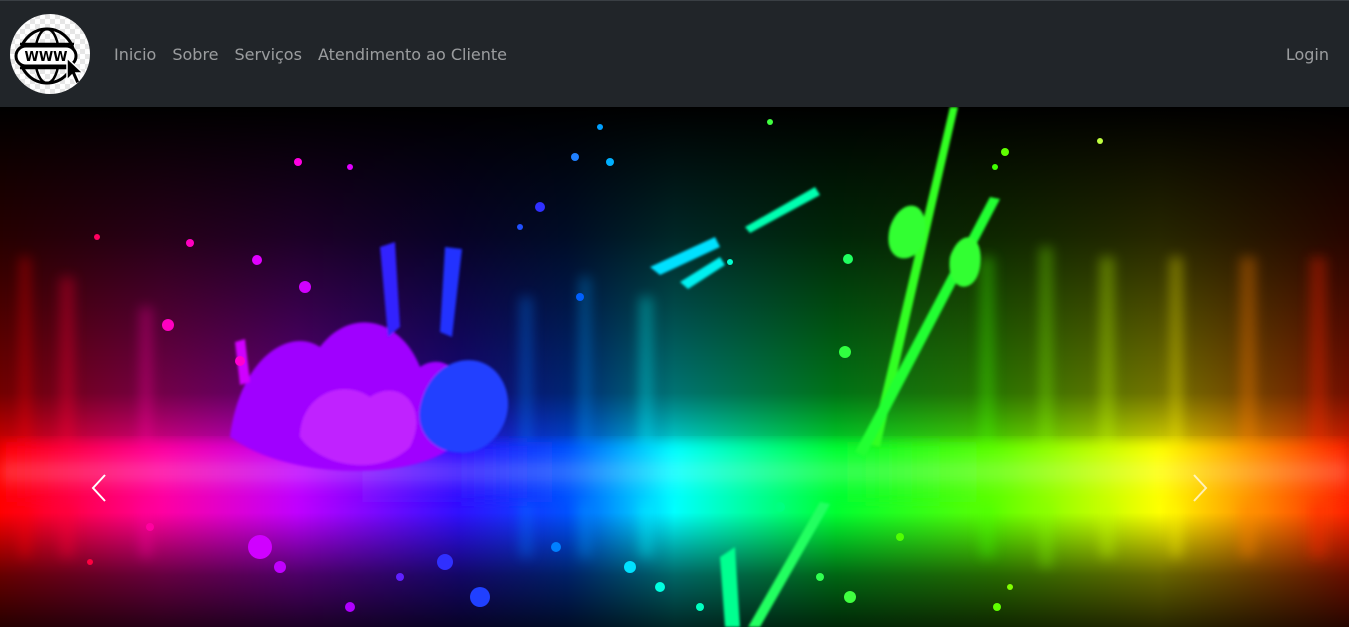  What do you see at coordinates (98, 488) in the screenshot?
I see `chevron-left-icon` at bounding box center [98, 488].